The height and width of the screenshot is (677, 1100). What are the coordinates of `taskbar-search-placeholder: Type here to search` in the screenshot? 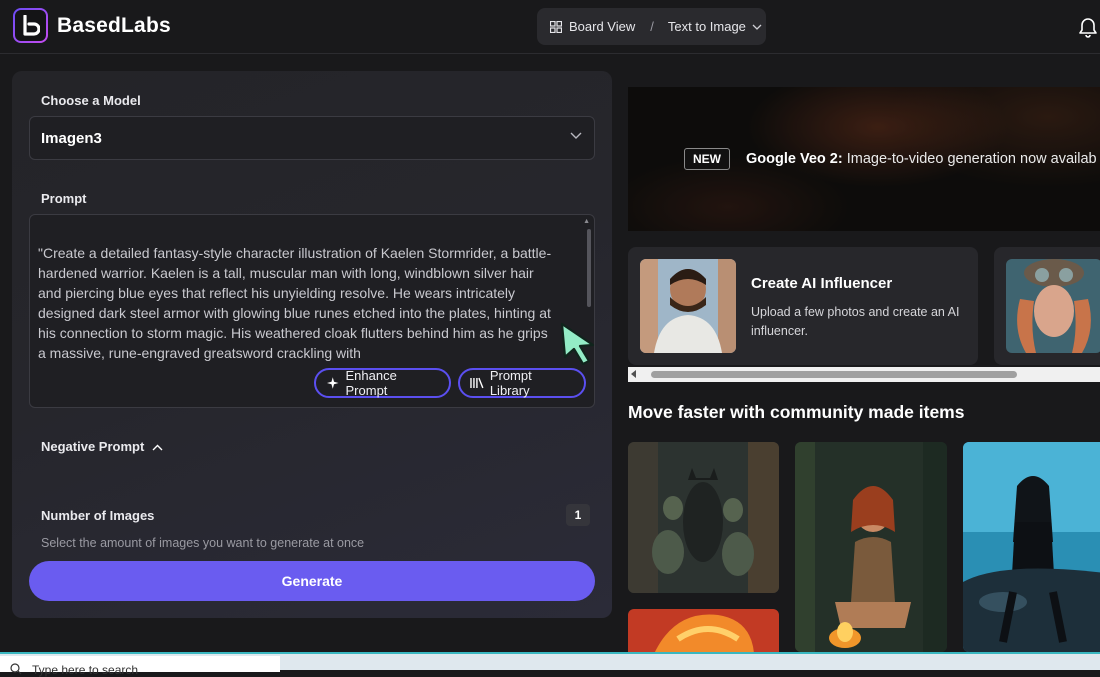 It's located at (85, 670).